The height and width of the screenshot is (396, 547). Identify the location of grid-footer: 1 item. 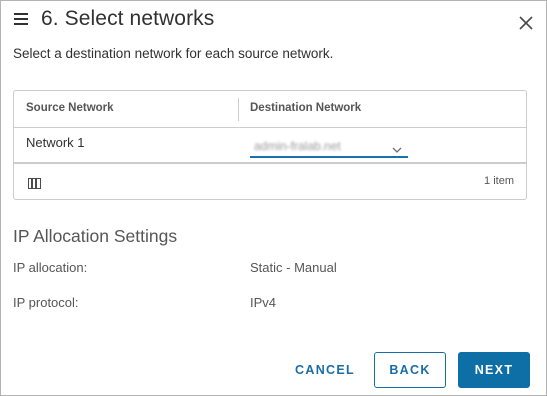
(270, 180).